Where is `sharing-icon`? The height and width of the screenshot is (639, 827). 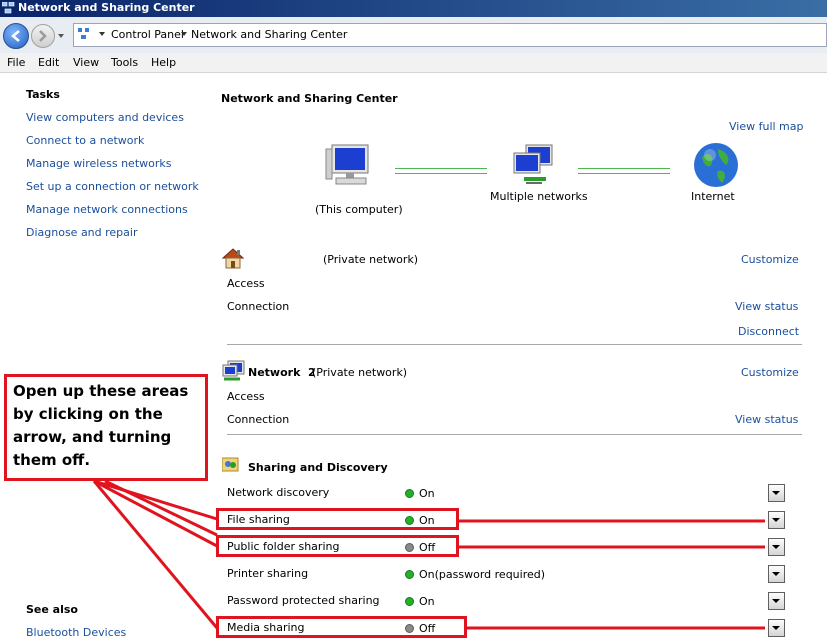 sharing-icon is located at coordinates (230, 464).